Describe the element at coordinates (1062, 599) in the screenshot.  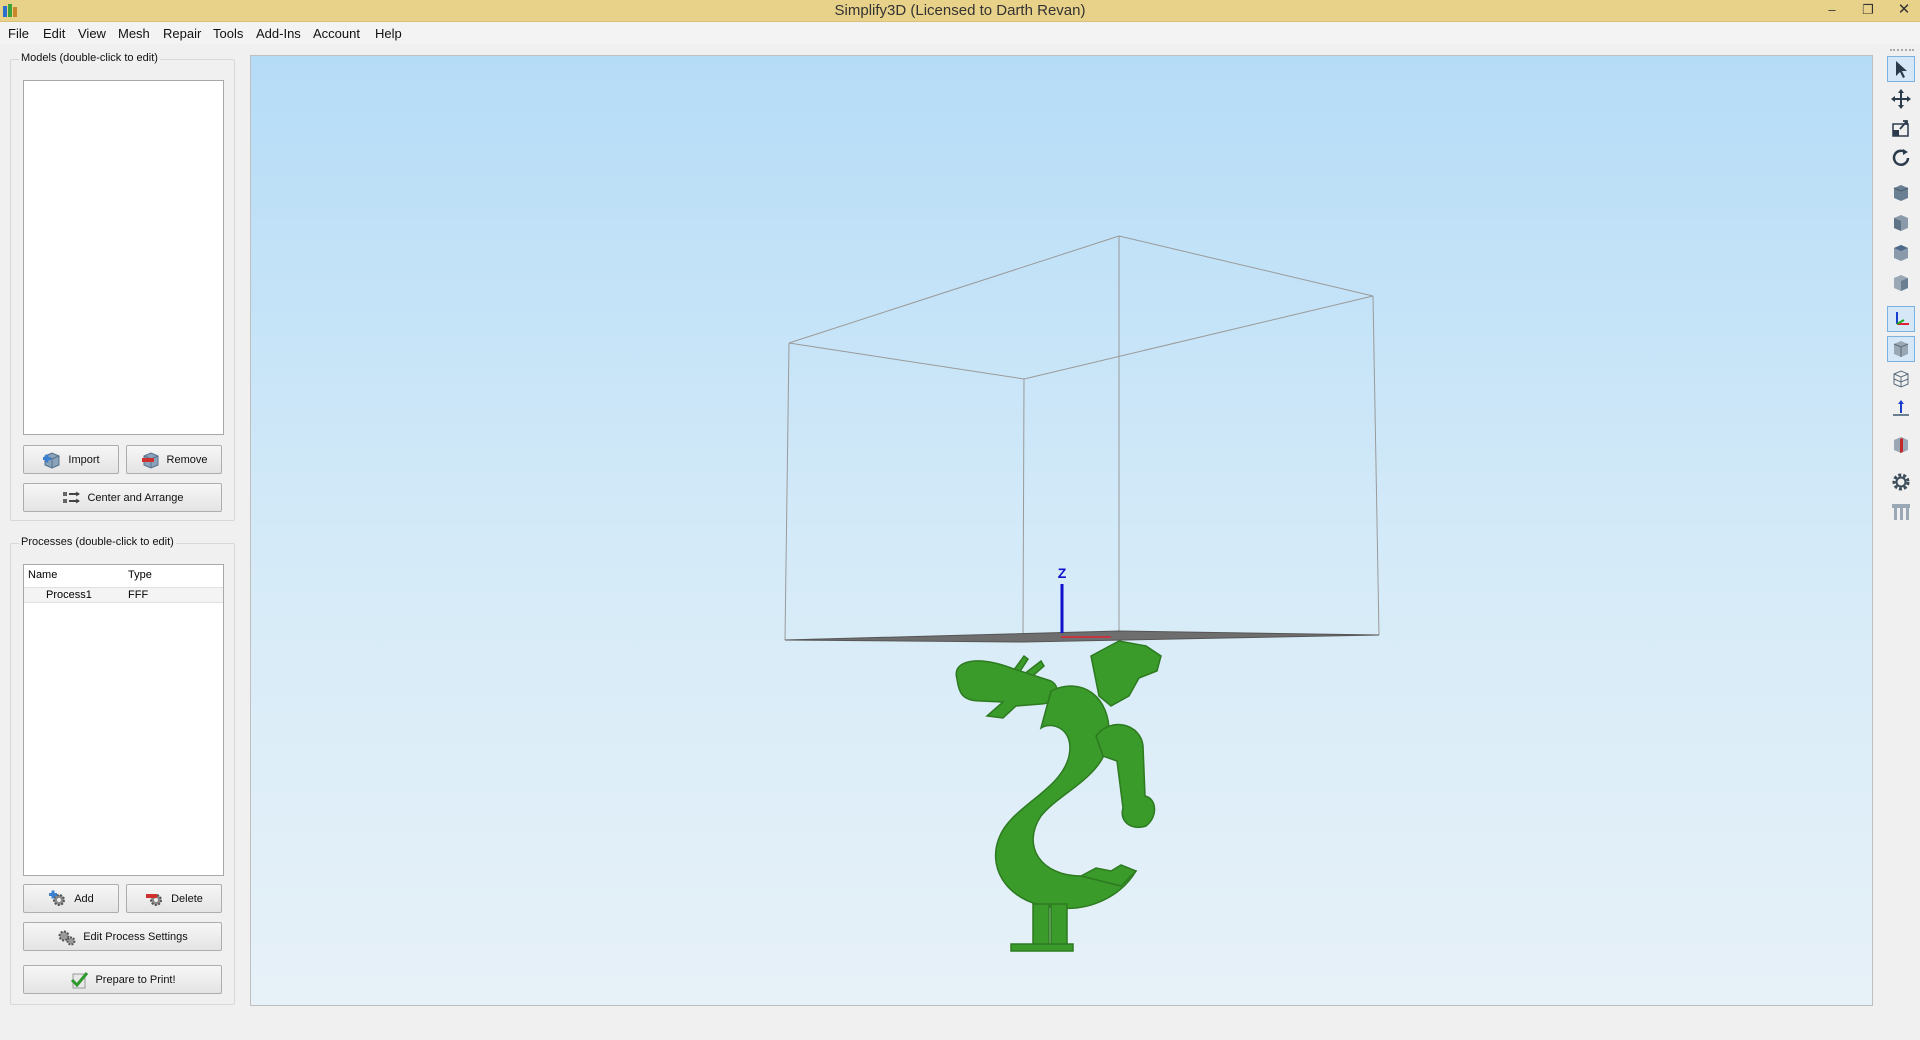
I see `z-axis-indicator: Z` at that location.